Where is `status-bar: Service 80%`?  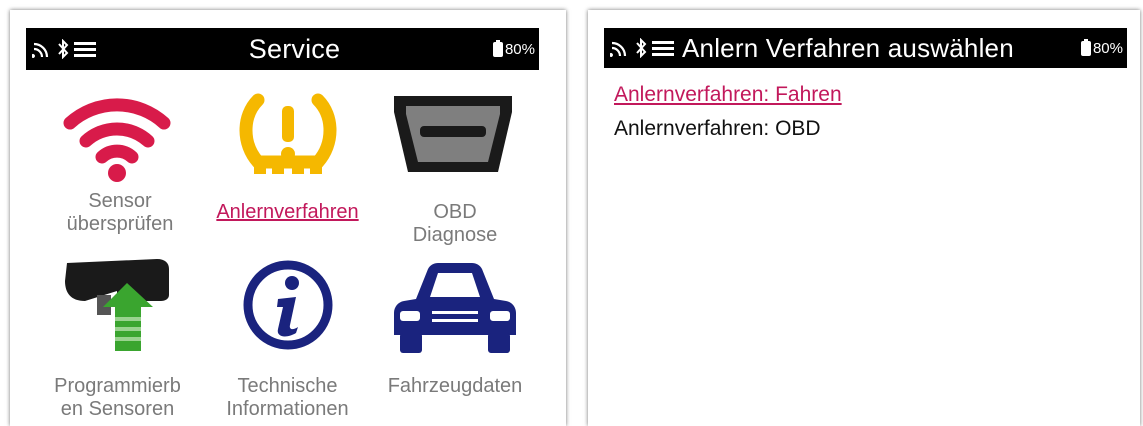 status-bar: Service 80% is located at coordinates (282, 49).